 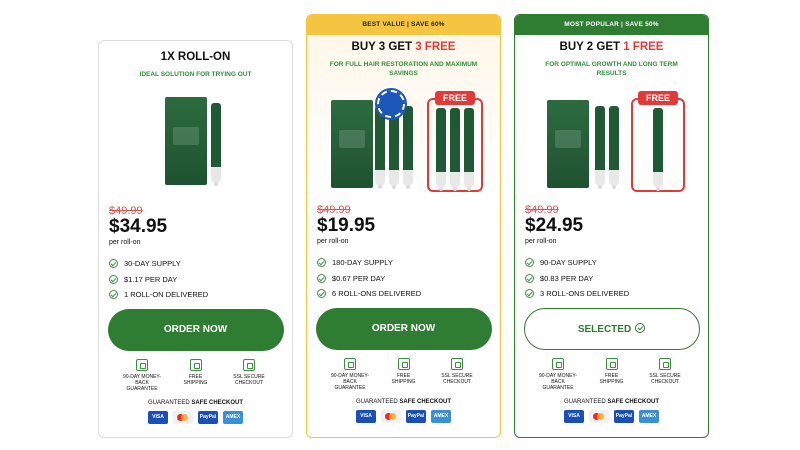 What do you see at coordinates (138, 226) in the screenshot?
I see `price: $34.95` at bounding box center [138, 226].